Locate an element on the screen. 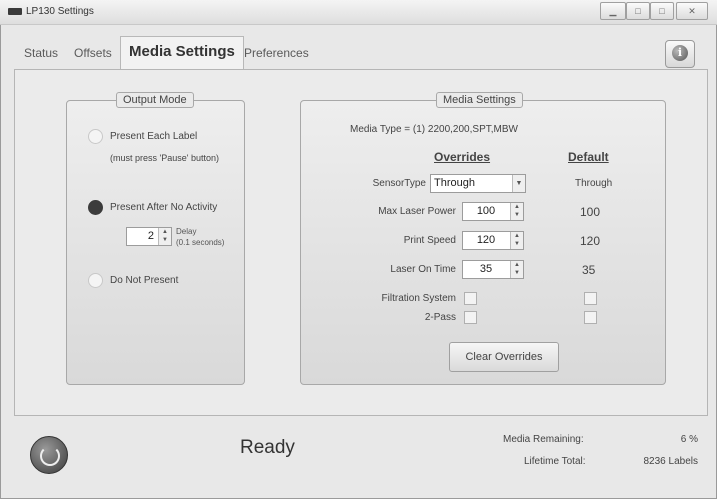  clear-overrides-button: Clear Overrides is located at coordinates (504, 357).